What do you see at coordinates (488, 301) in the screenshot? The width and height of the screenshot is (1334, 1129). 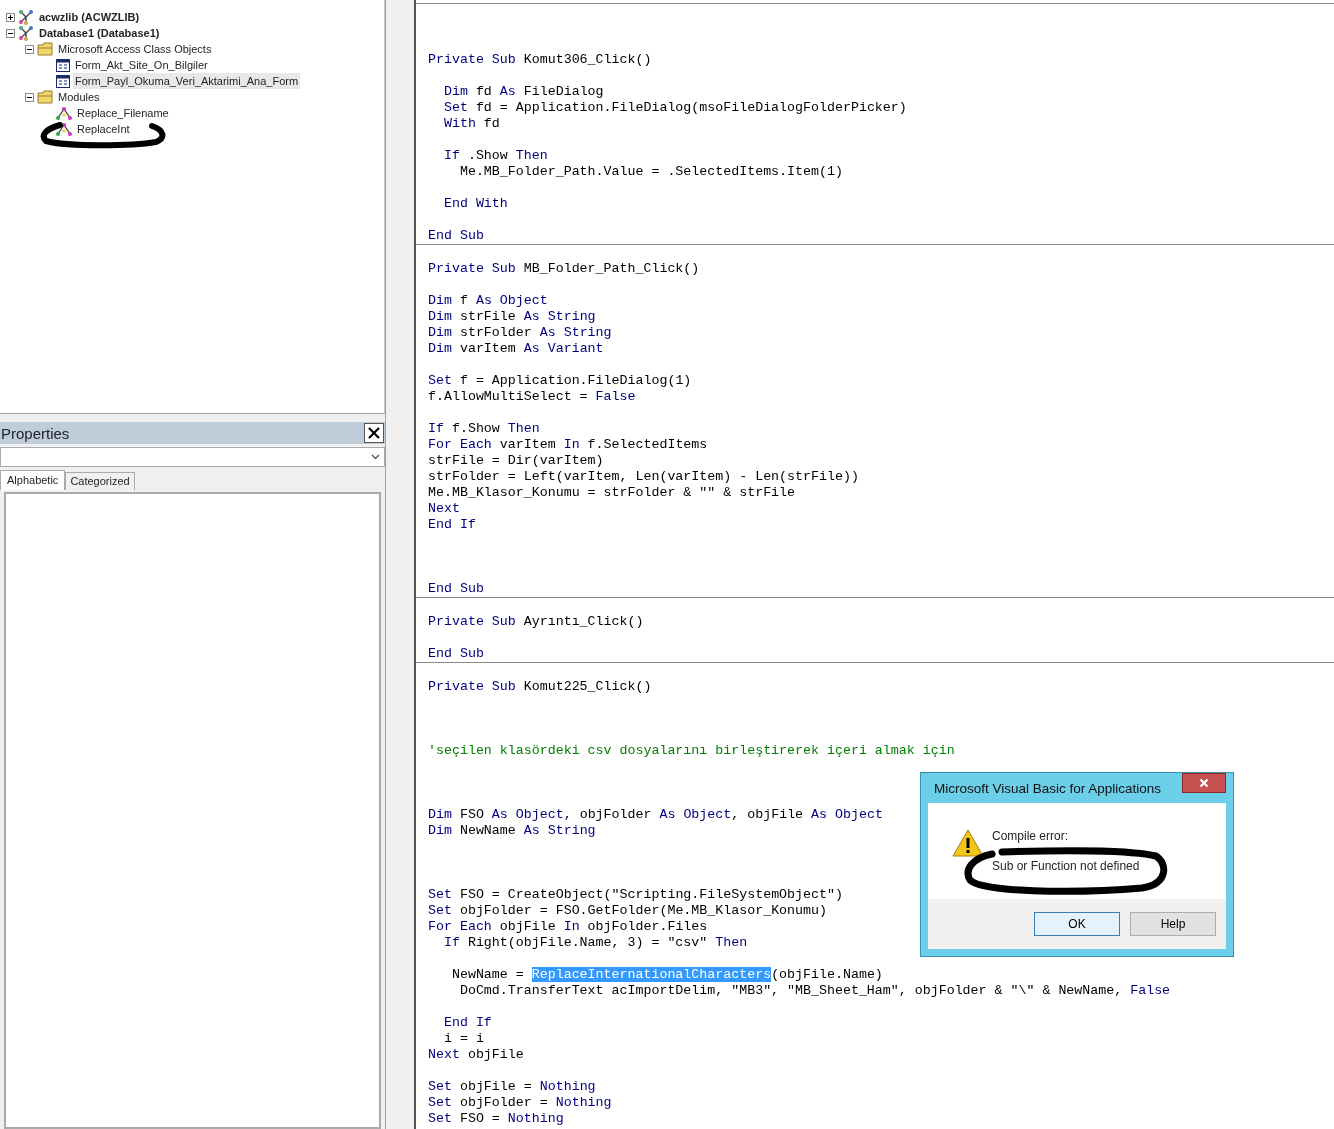 I see `code-line: Dim f As Object` at bounding box center [488, 301].